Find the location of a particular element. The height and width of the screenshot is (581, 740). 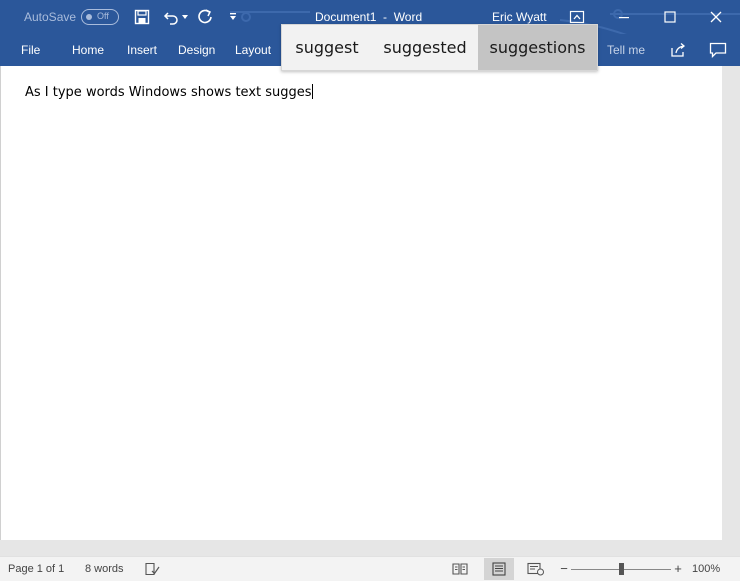

page-count: Page 1 of 1 is located at coordinates (36, 569).